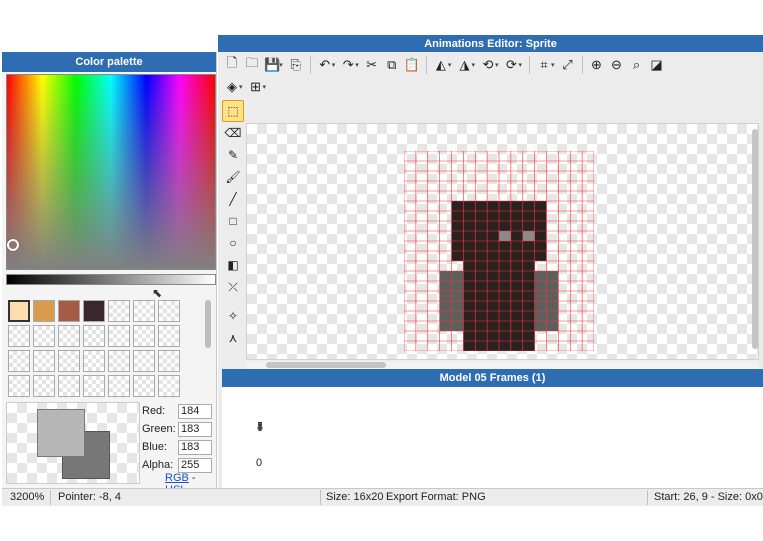 This screenshot has width=763, height=541. I want to click on blue-input: 183, so click(195, 447).